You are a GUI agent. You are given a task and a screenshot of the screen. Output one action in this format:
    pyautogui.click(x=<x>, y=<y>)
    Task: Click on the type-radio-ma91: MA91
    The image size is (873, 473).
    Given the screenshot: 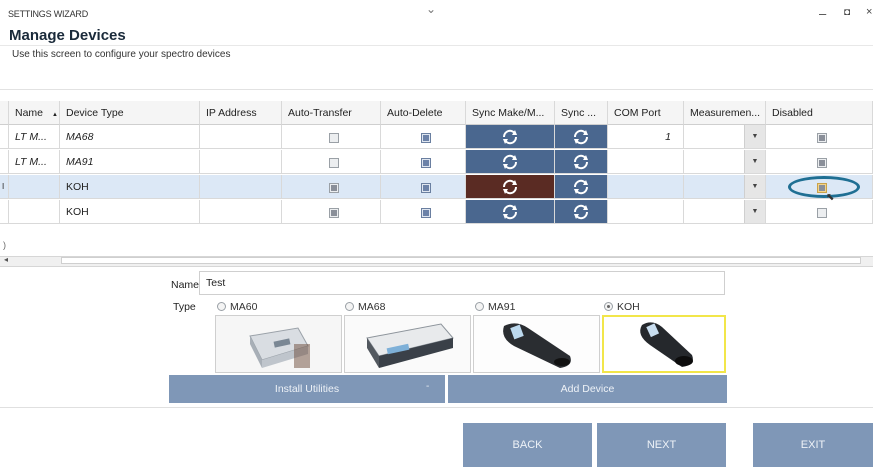 What is the action you would take?
    pyautogui.click(x=495, y=307)
    